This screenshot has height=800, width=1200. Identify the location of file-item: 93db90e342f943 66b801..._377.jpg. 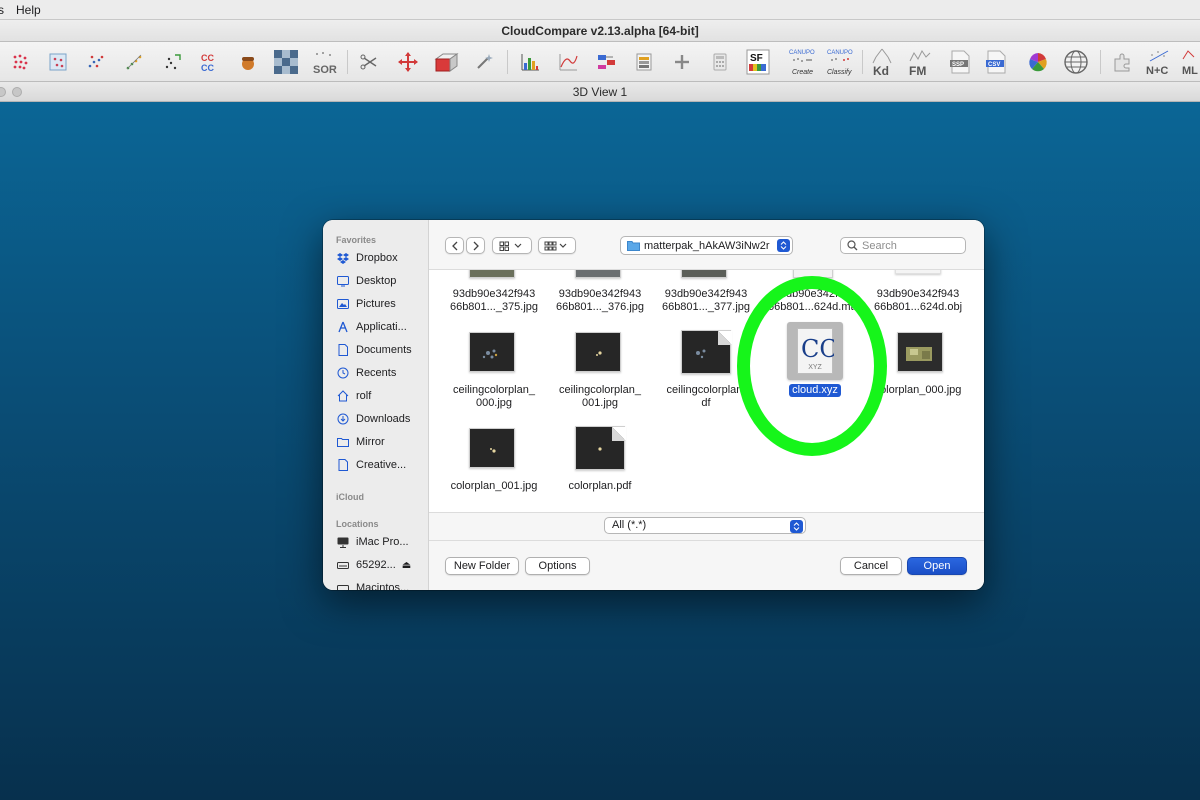
(706, 301).